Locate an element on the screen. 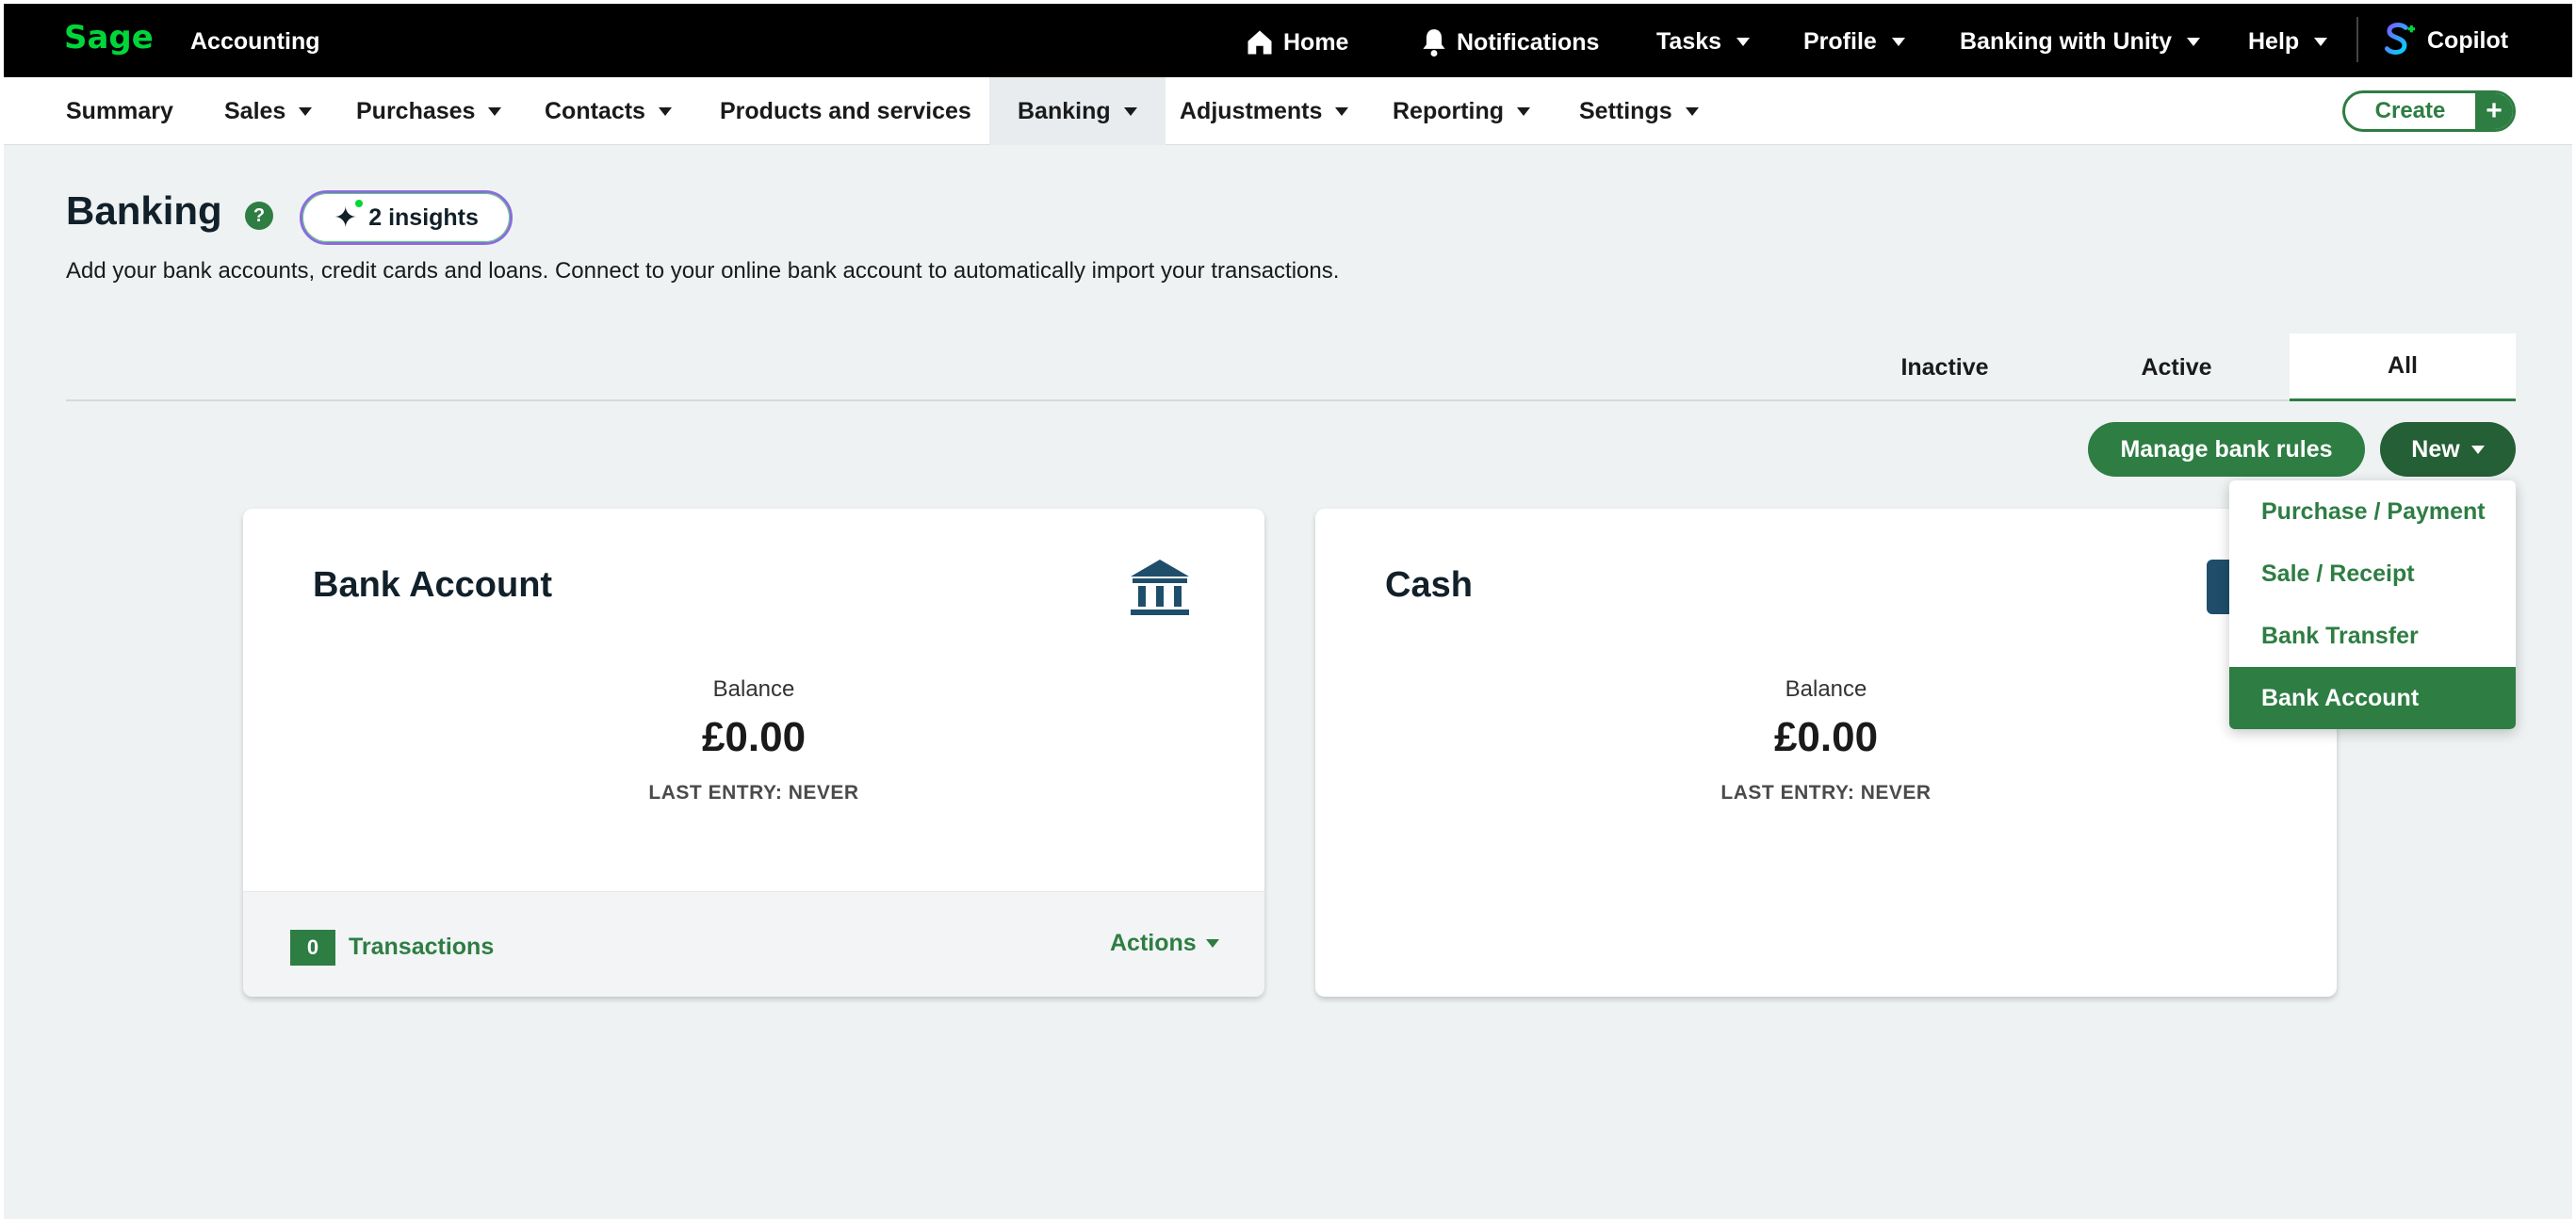 The height and width of the screenshot is (1219, 2576). menu-item-bank-transfer: Bank Transfer is located at coordinates (2372, 636).